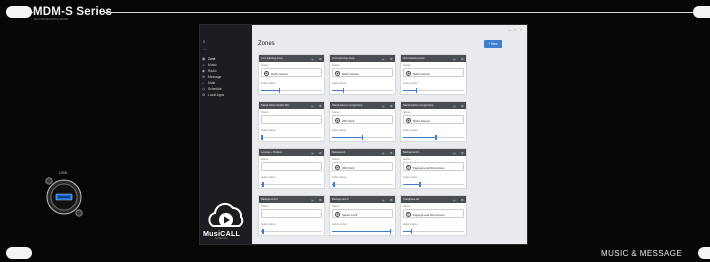  Describe the element at coordinates (212, 65) in the screenshot. I see `sidebar-item-label: Music` at that location.